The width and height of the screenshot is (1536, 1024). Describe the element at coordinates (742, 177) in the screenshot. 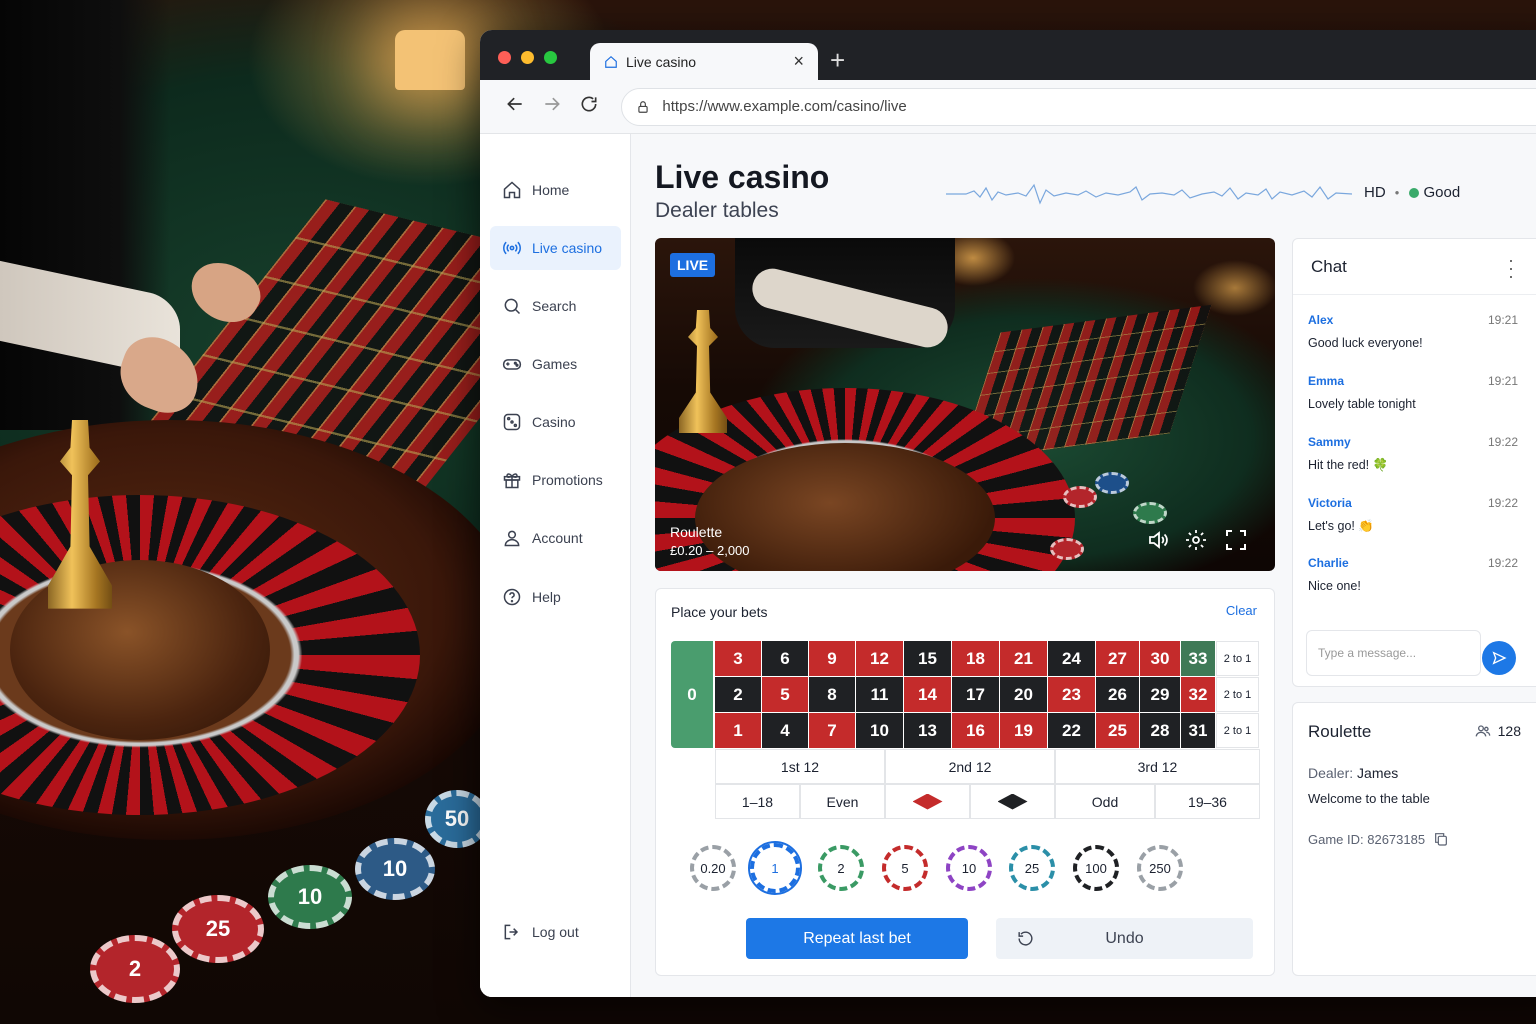

I see `page-title: Live casino` at that location.